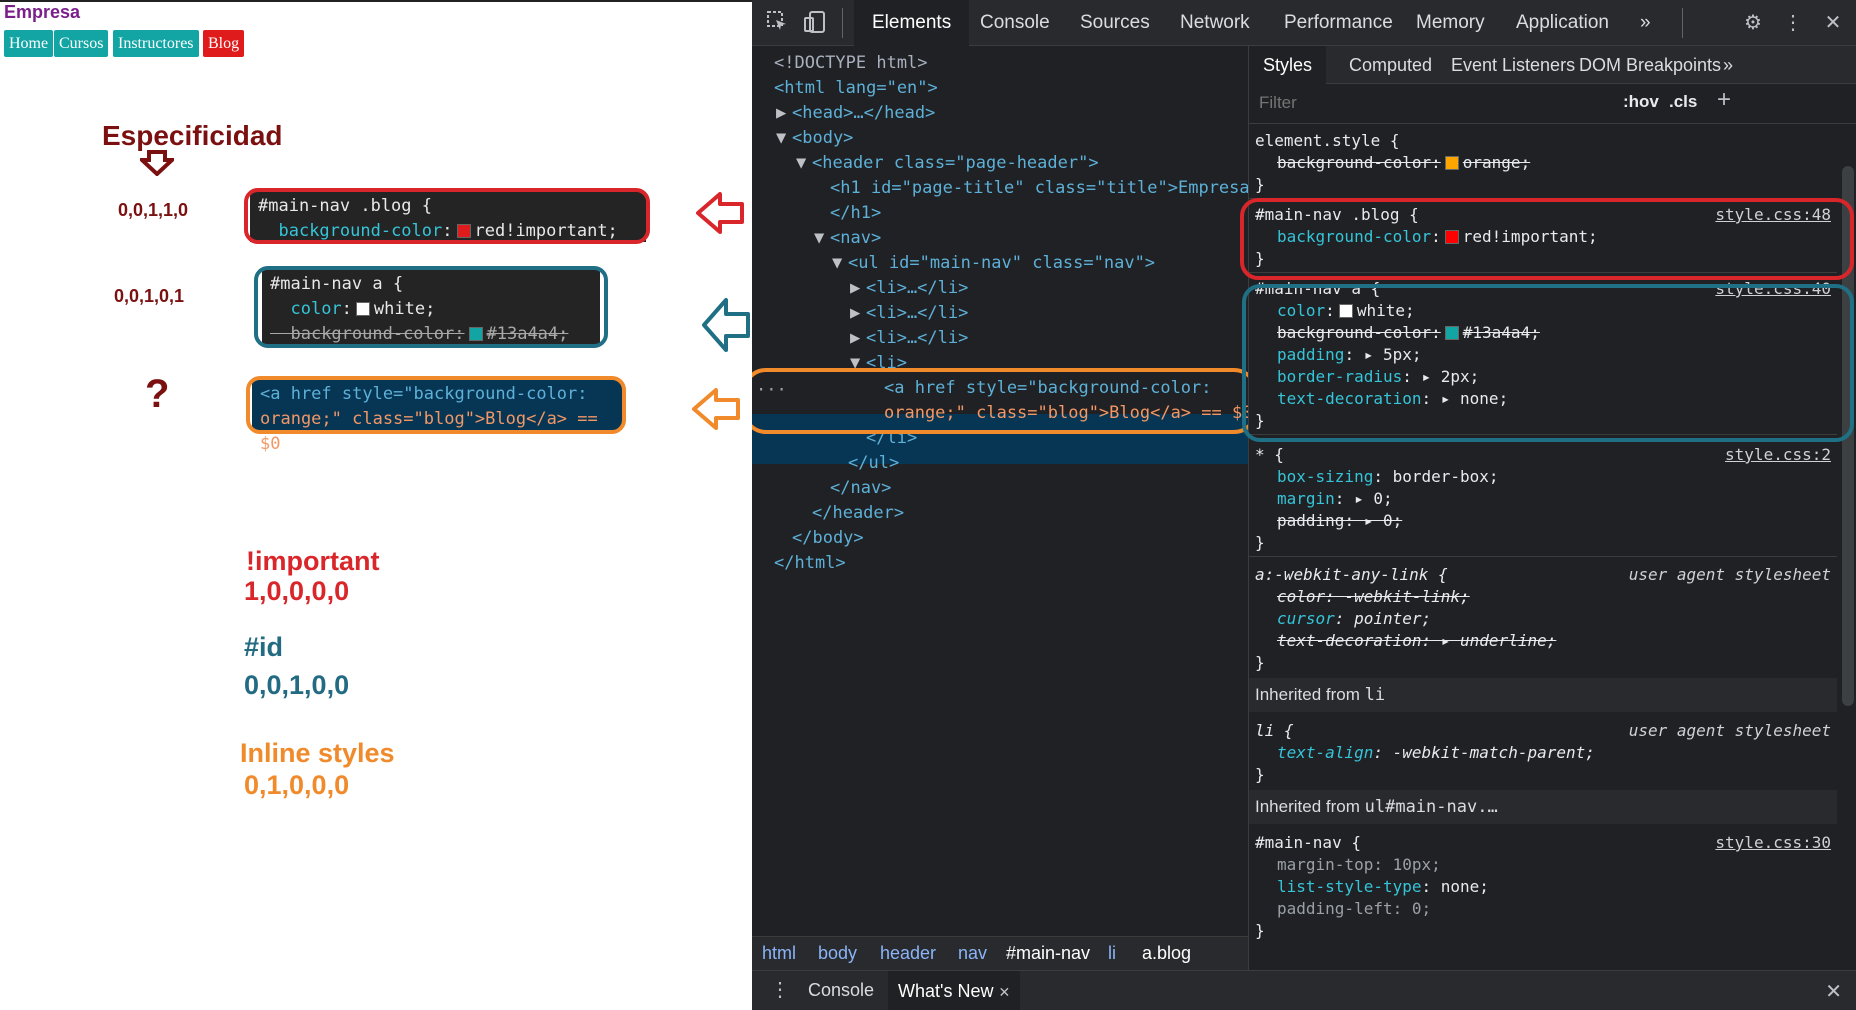 This screenshot has width=1856, height=1010. I want to click on rule-selector: * {, so click(1269, 455).